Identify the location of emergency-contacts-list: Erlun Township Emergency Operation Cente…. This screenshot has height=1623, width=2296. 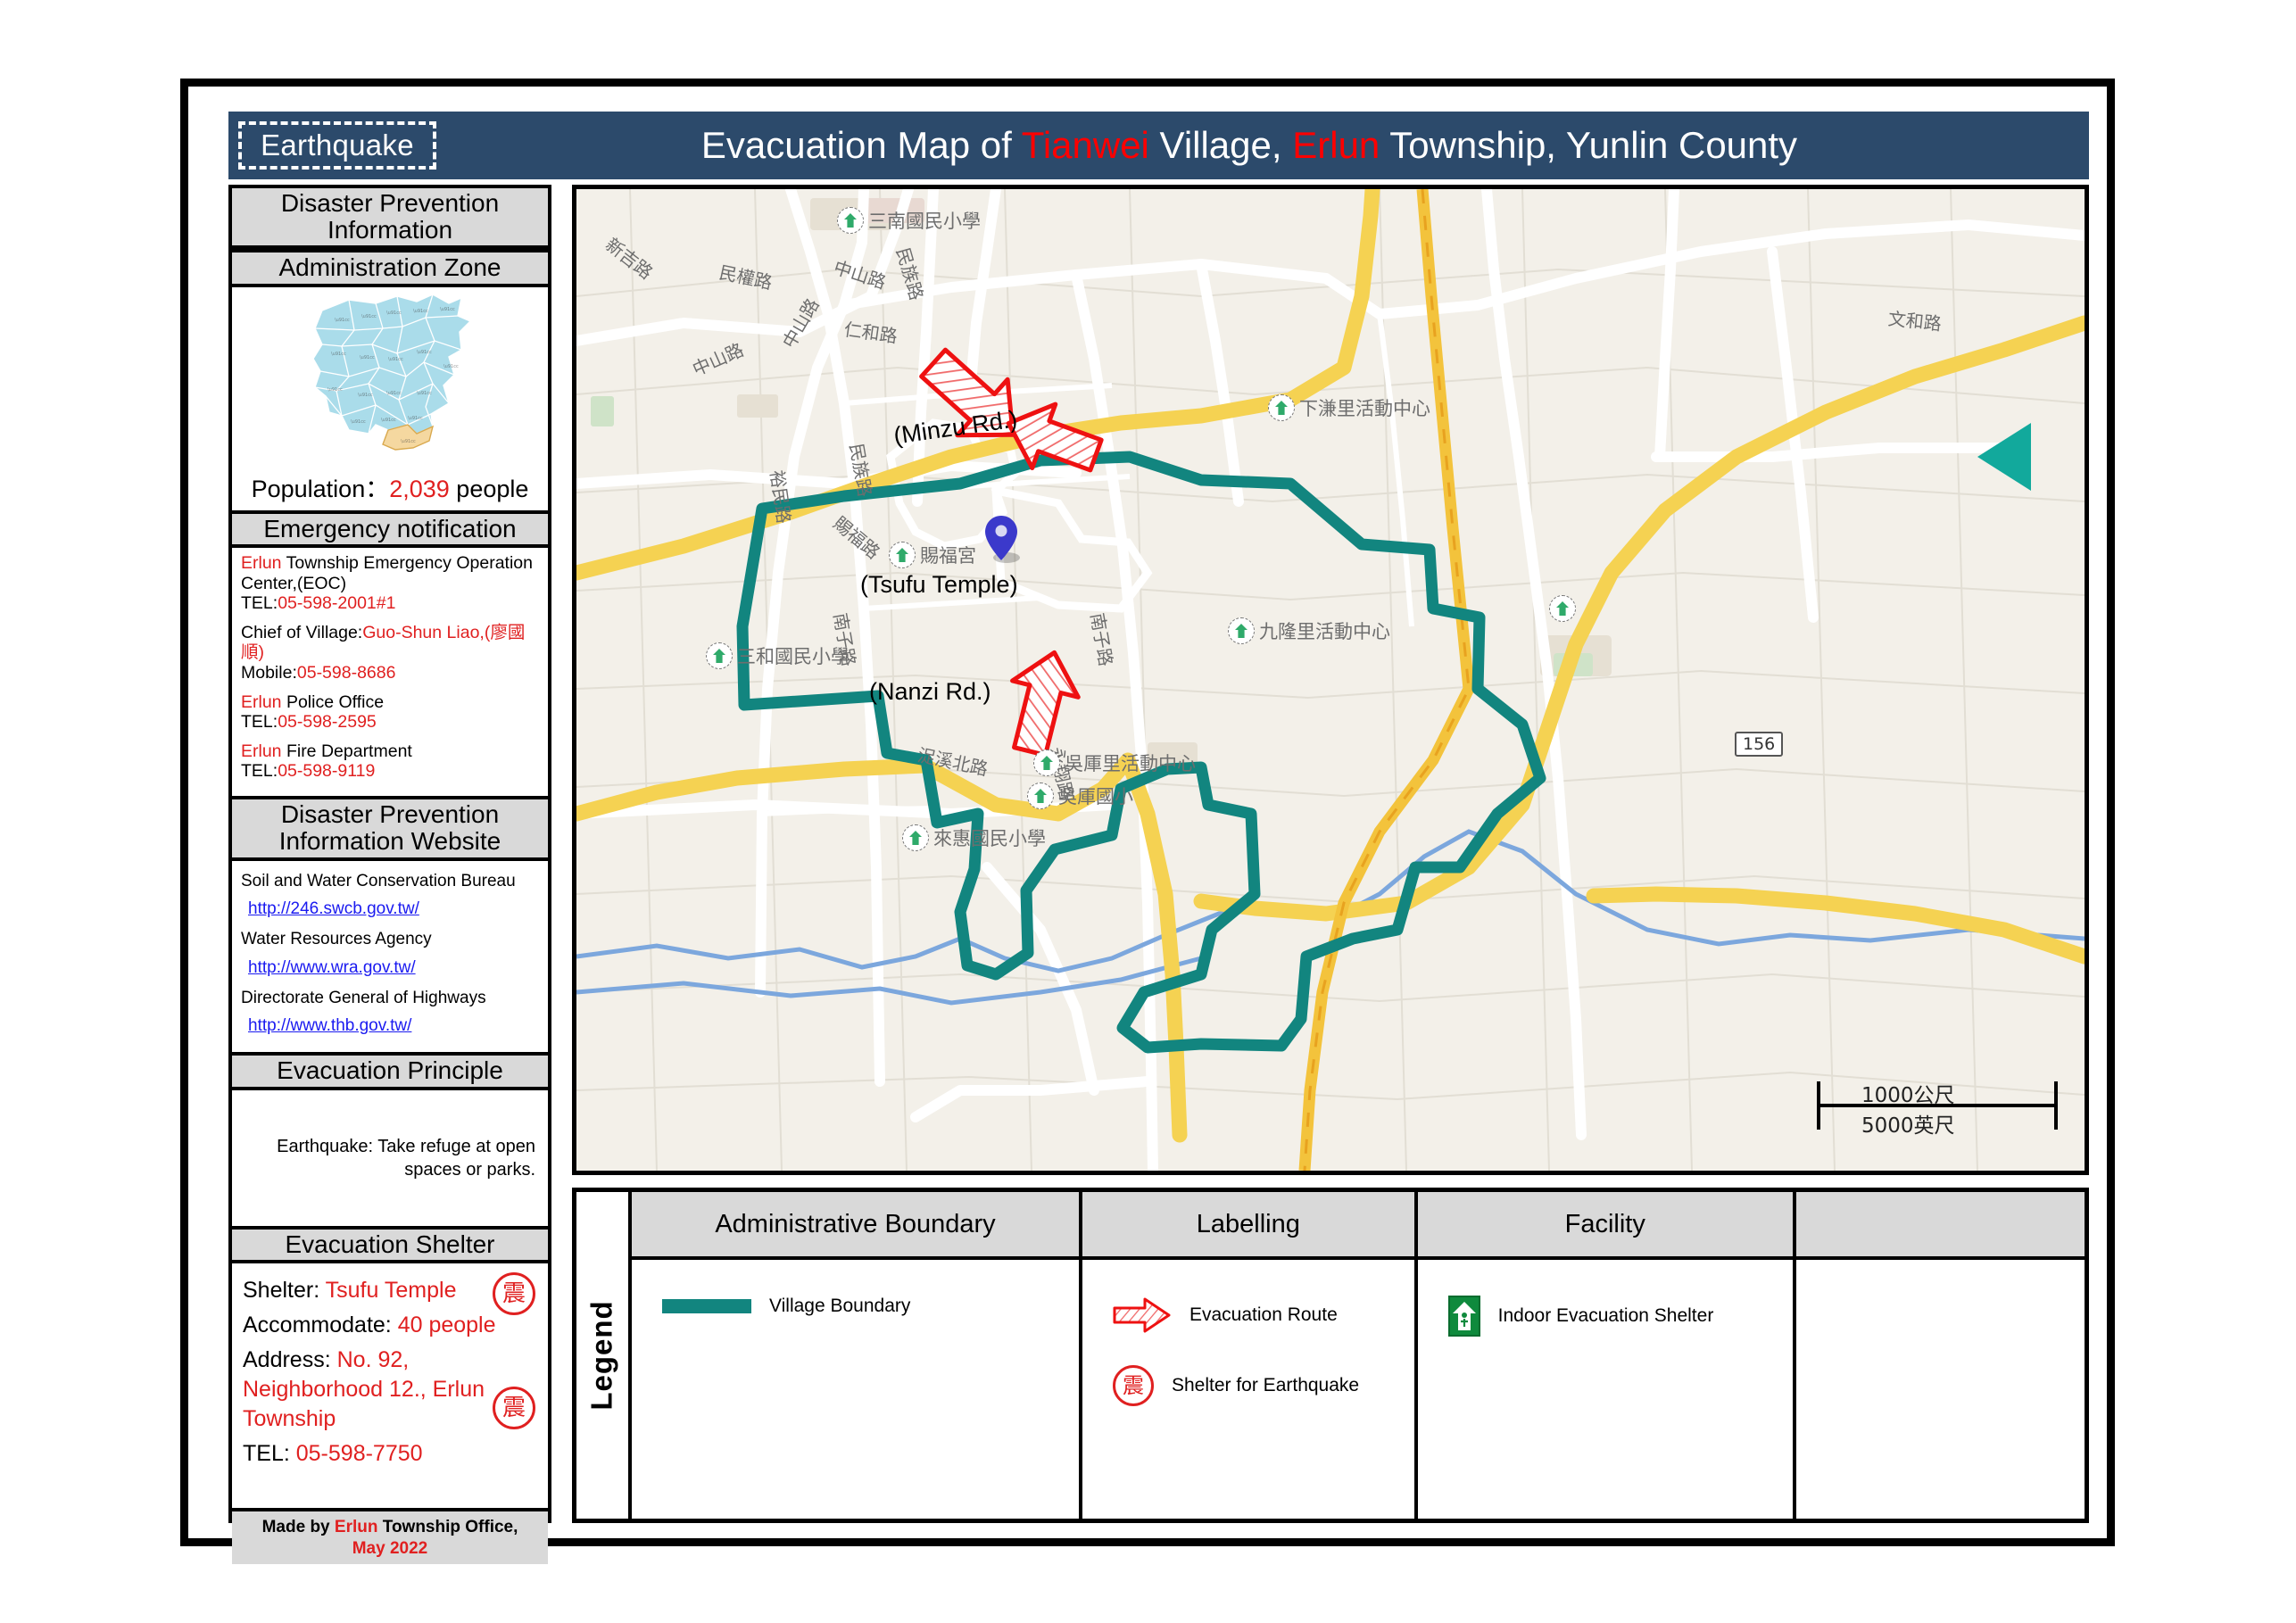
(390, 672).